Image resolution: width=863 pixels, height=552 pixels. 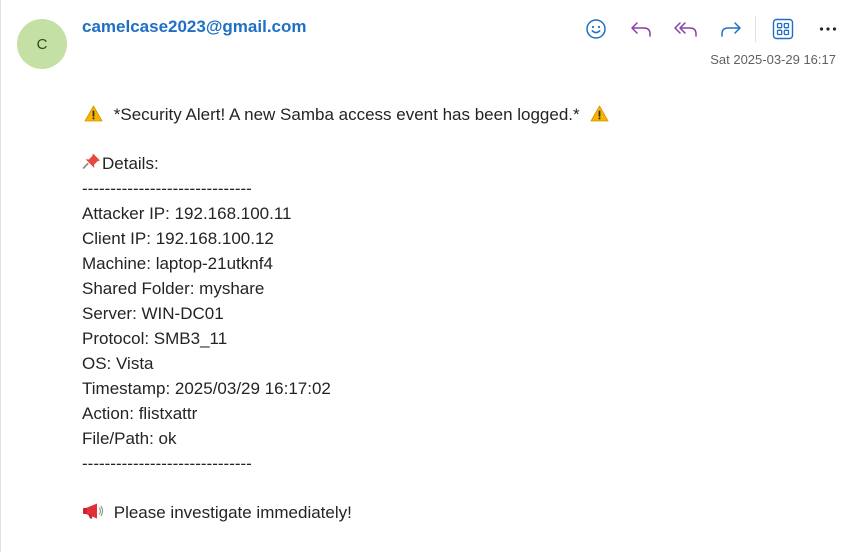 I want to click on more-options-button, so click(x=828, y=29).